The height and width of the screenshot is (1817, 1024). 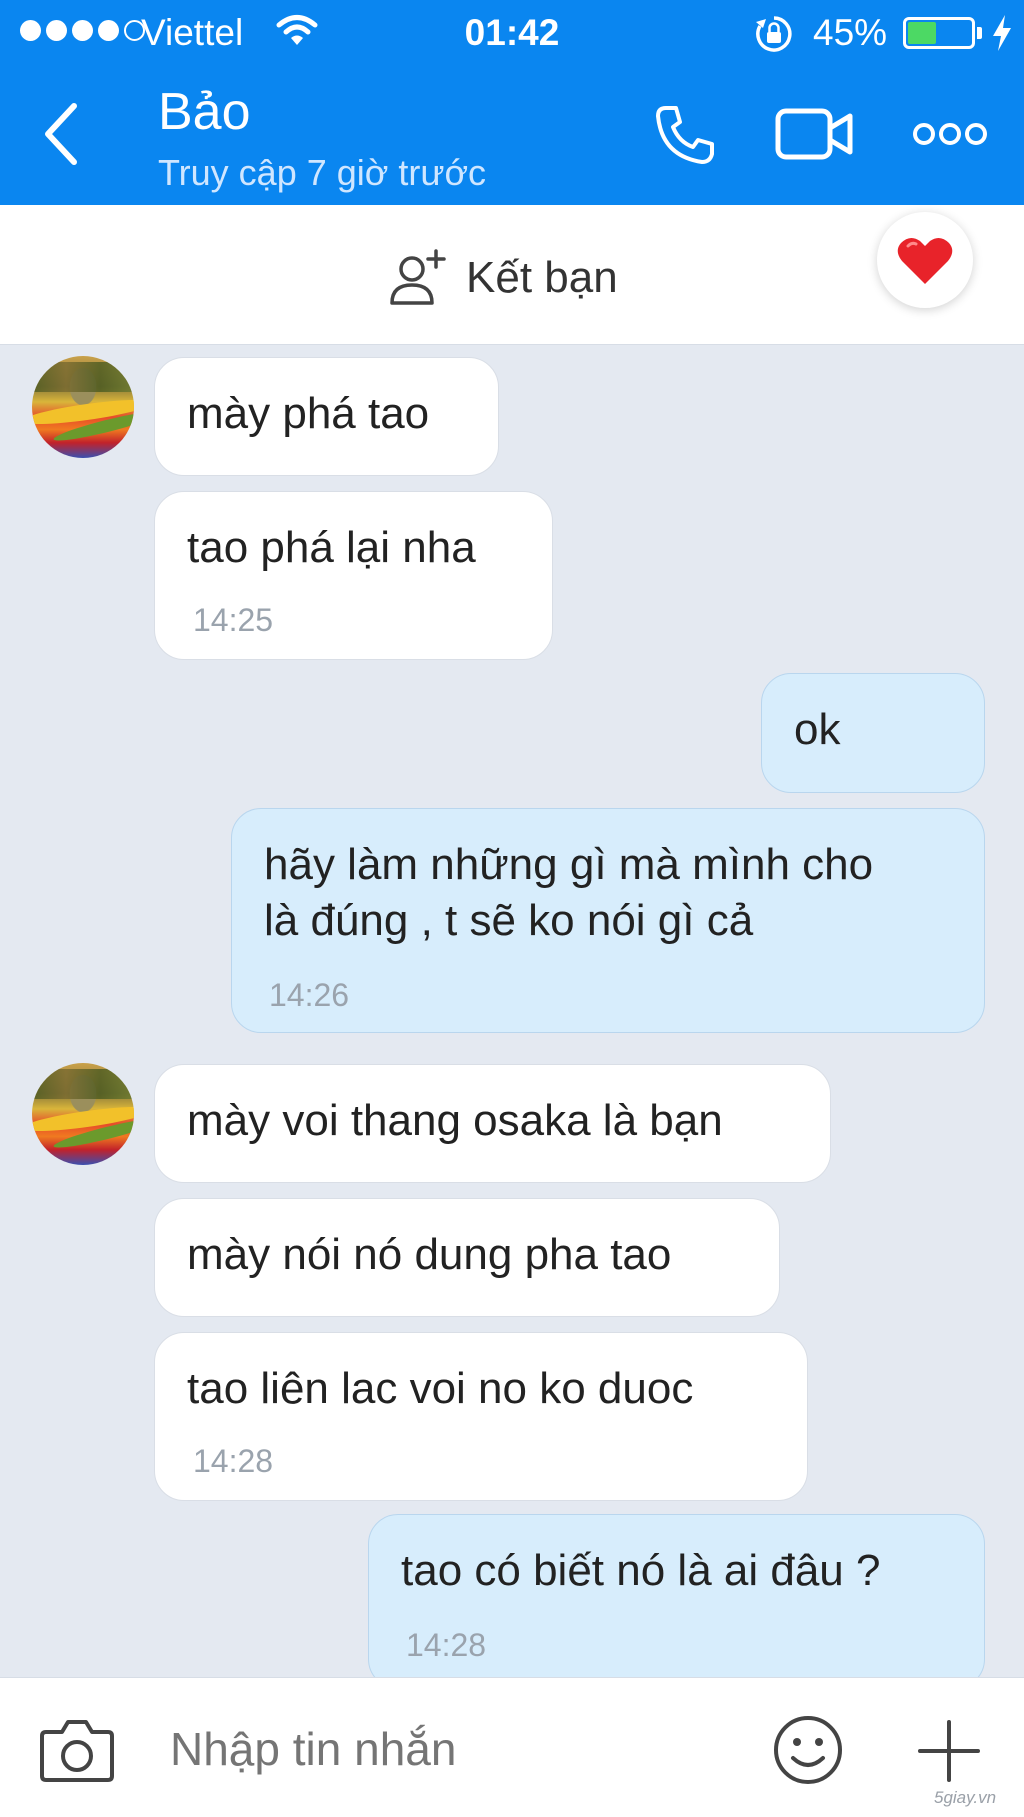 What do you see at coordinates (949, 1751) in the screenshot?
I see `plus-icon` at bounding box center [949, 1751].